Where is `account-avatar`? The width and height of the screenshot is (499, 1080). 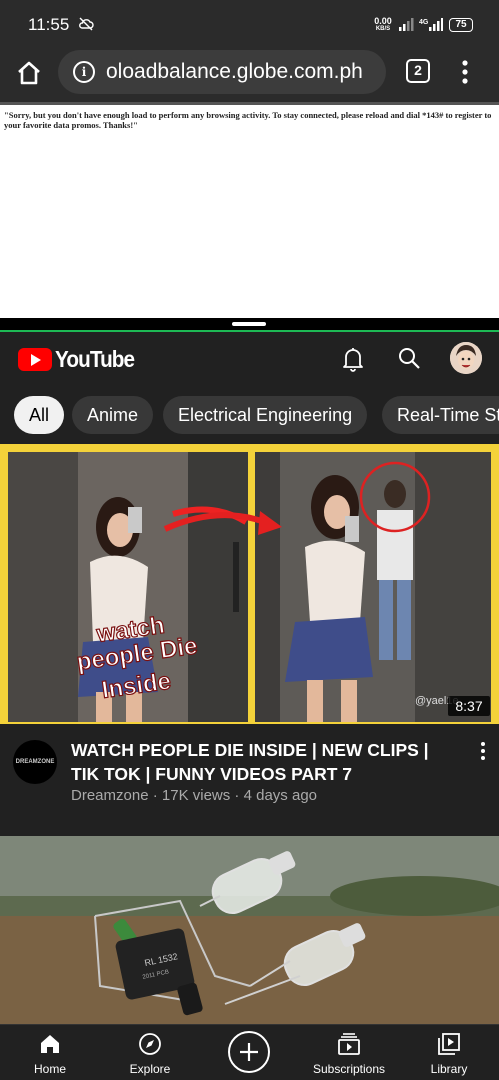 account-avatar is located at coordinates (466, 358).